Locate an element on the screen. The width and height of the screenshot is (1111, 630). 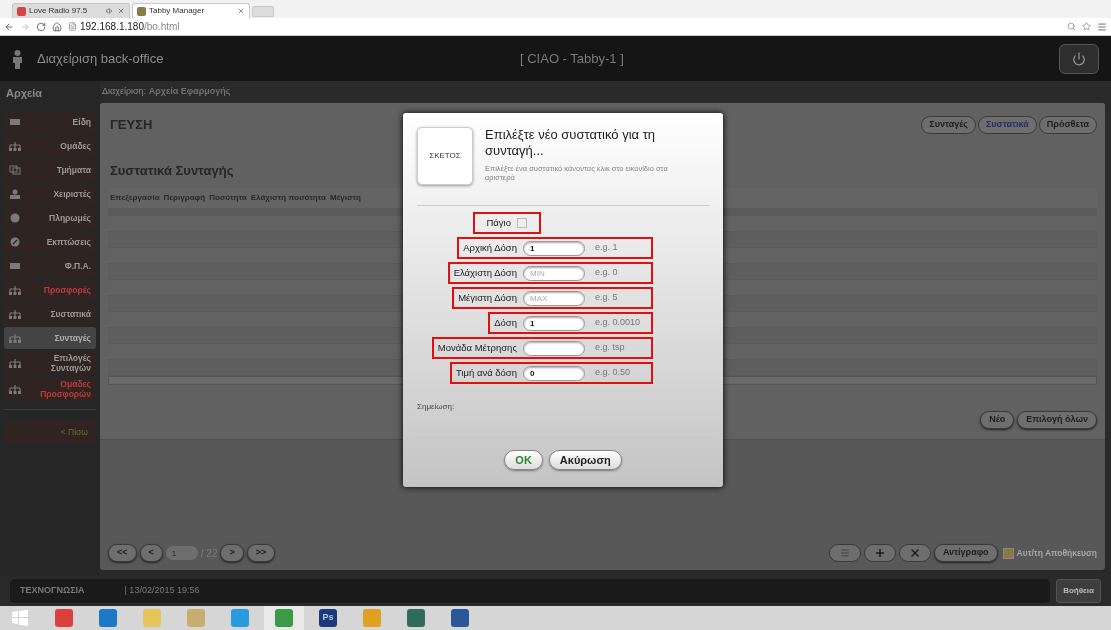
sidebar-item: Επιλογές Συνταγών is located at coordinates (50, 363).